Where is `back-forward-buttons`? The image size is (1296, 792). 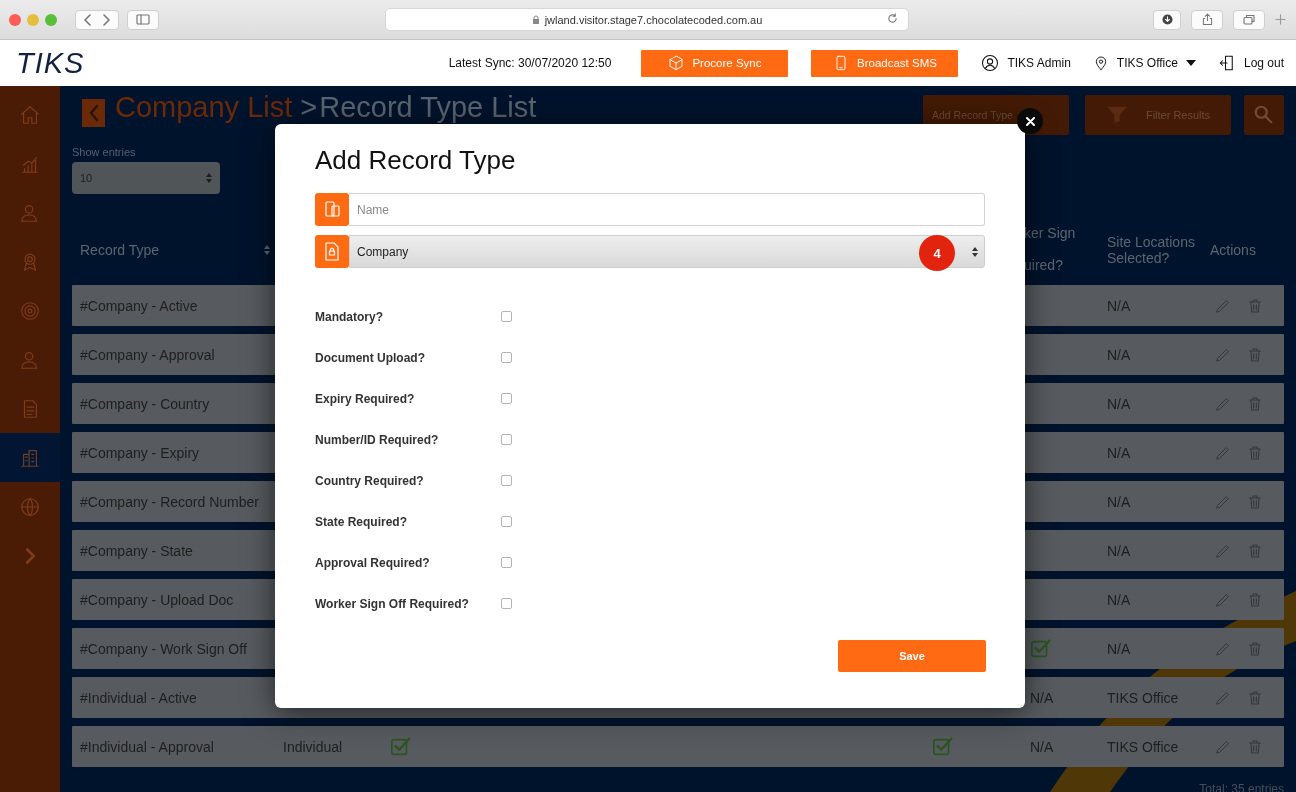
back-forward-buttons is located at coordinates (97, 19).